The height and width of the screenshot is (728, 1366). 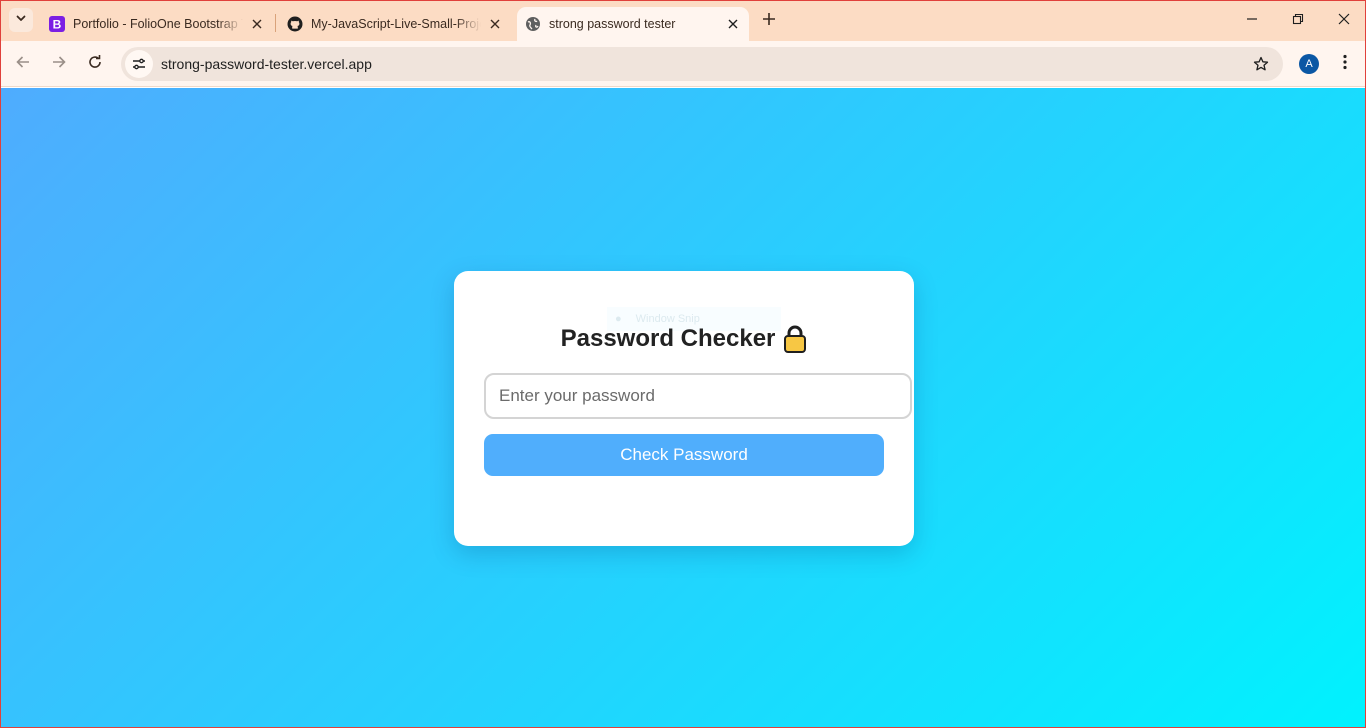 I want to click on tab-title: strong password tester, so click(x=612, y=24).